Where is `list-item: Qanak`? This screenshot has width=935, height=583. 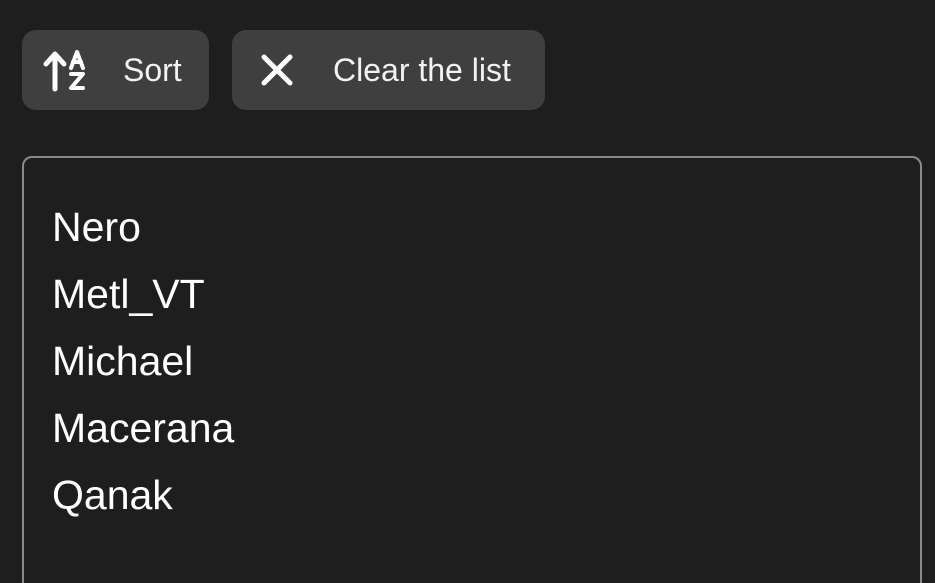 list-item: Qanak is located at coordinates (112, 495).